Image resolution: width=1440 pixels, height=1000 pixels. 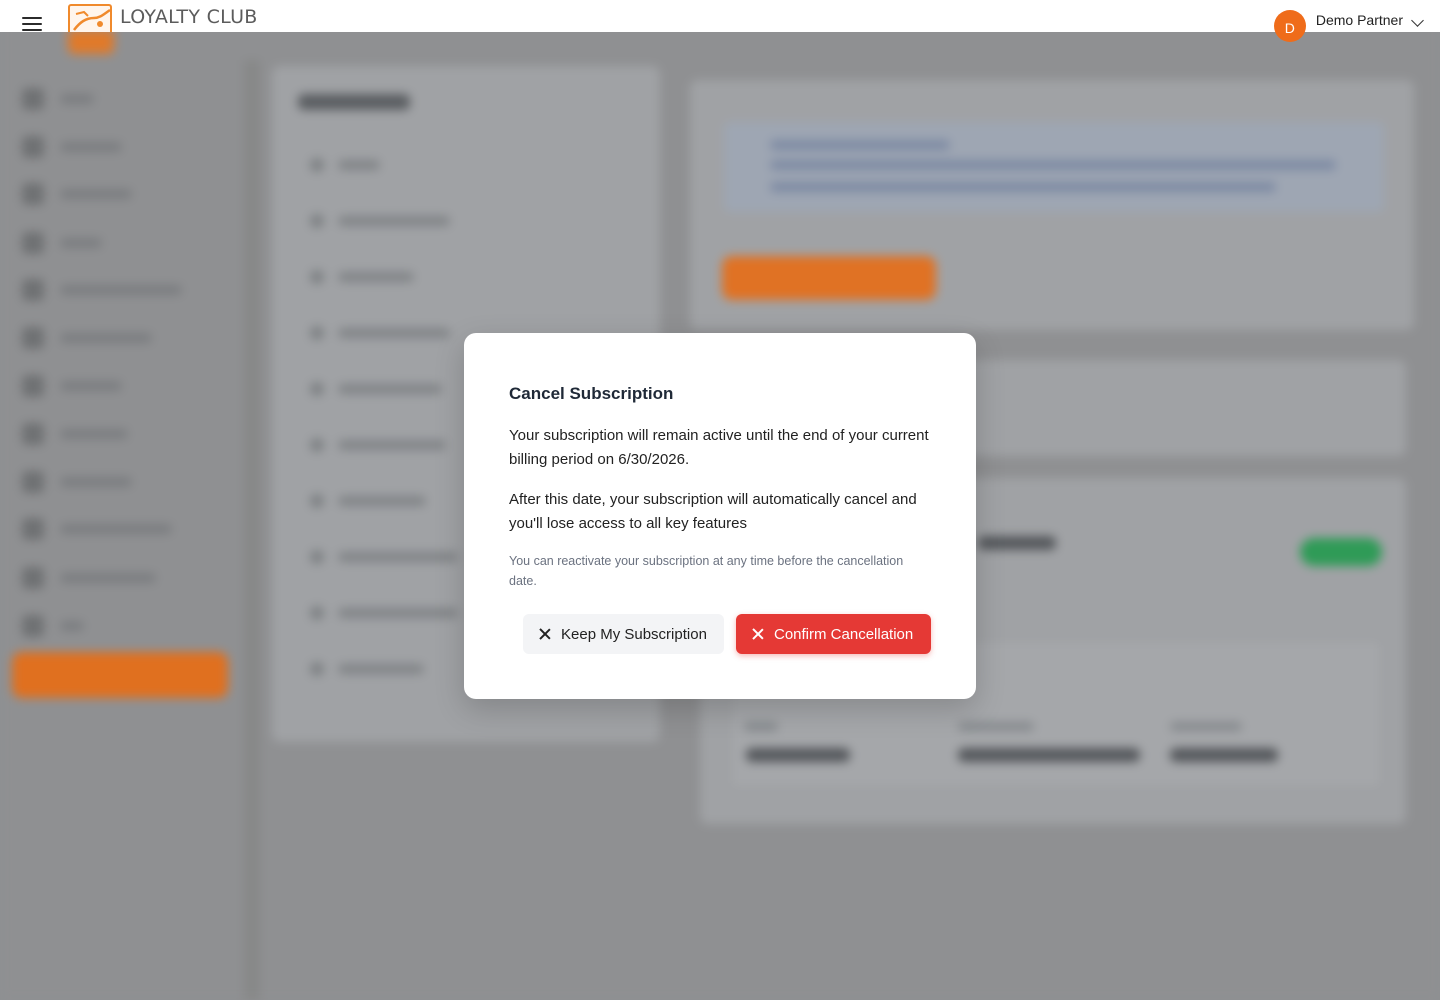 What do you see at coordinates (252, 530) in the screenshot?
I see `sidebar-divider` at bounding box center [252, 530].